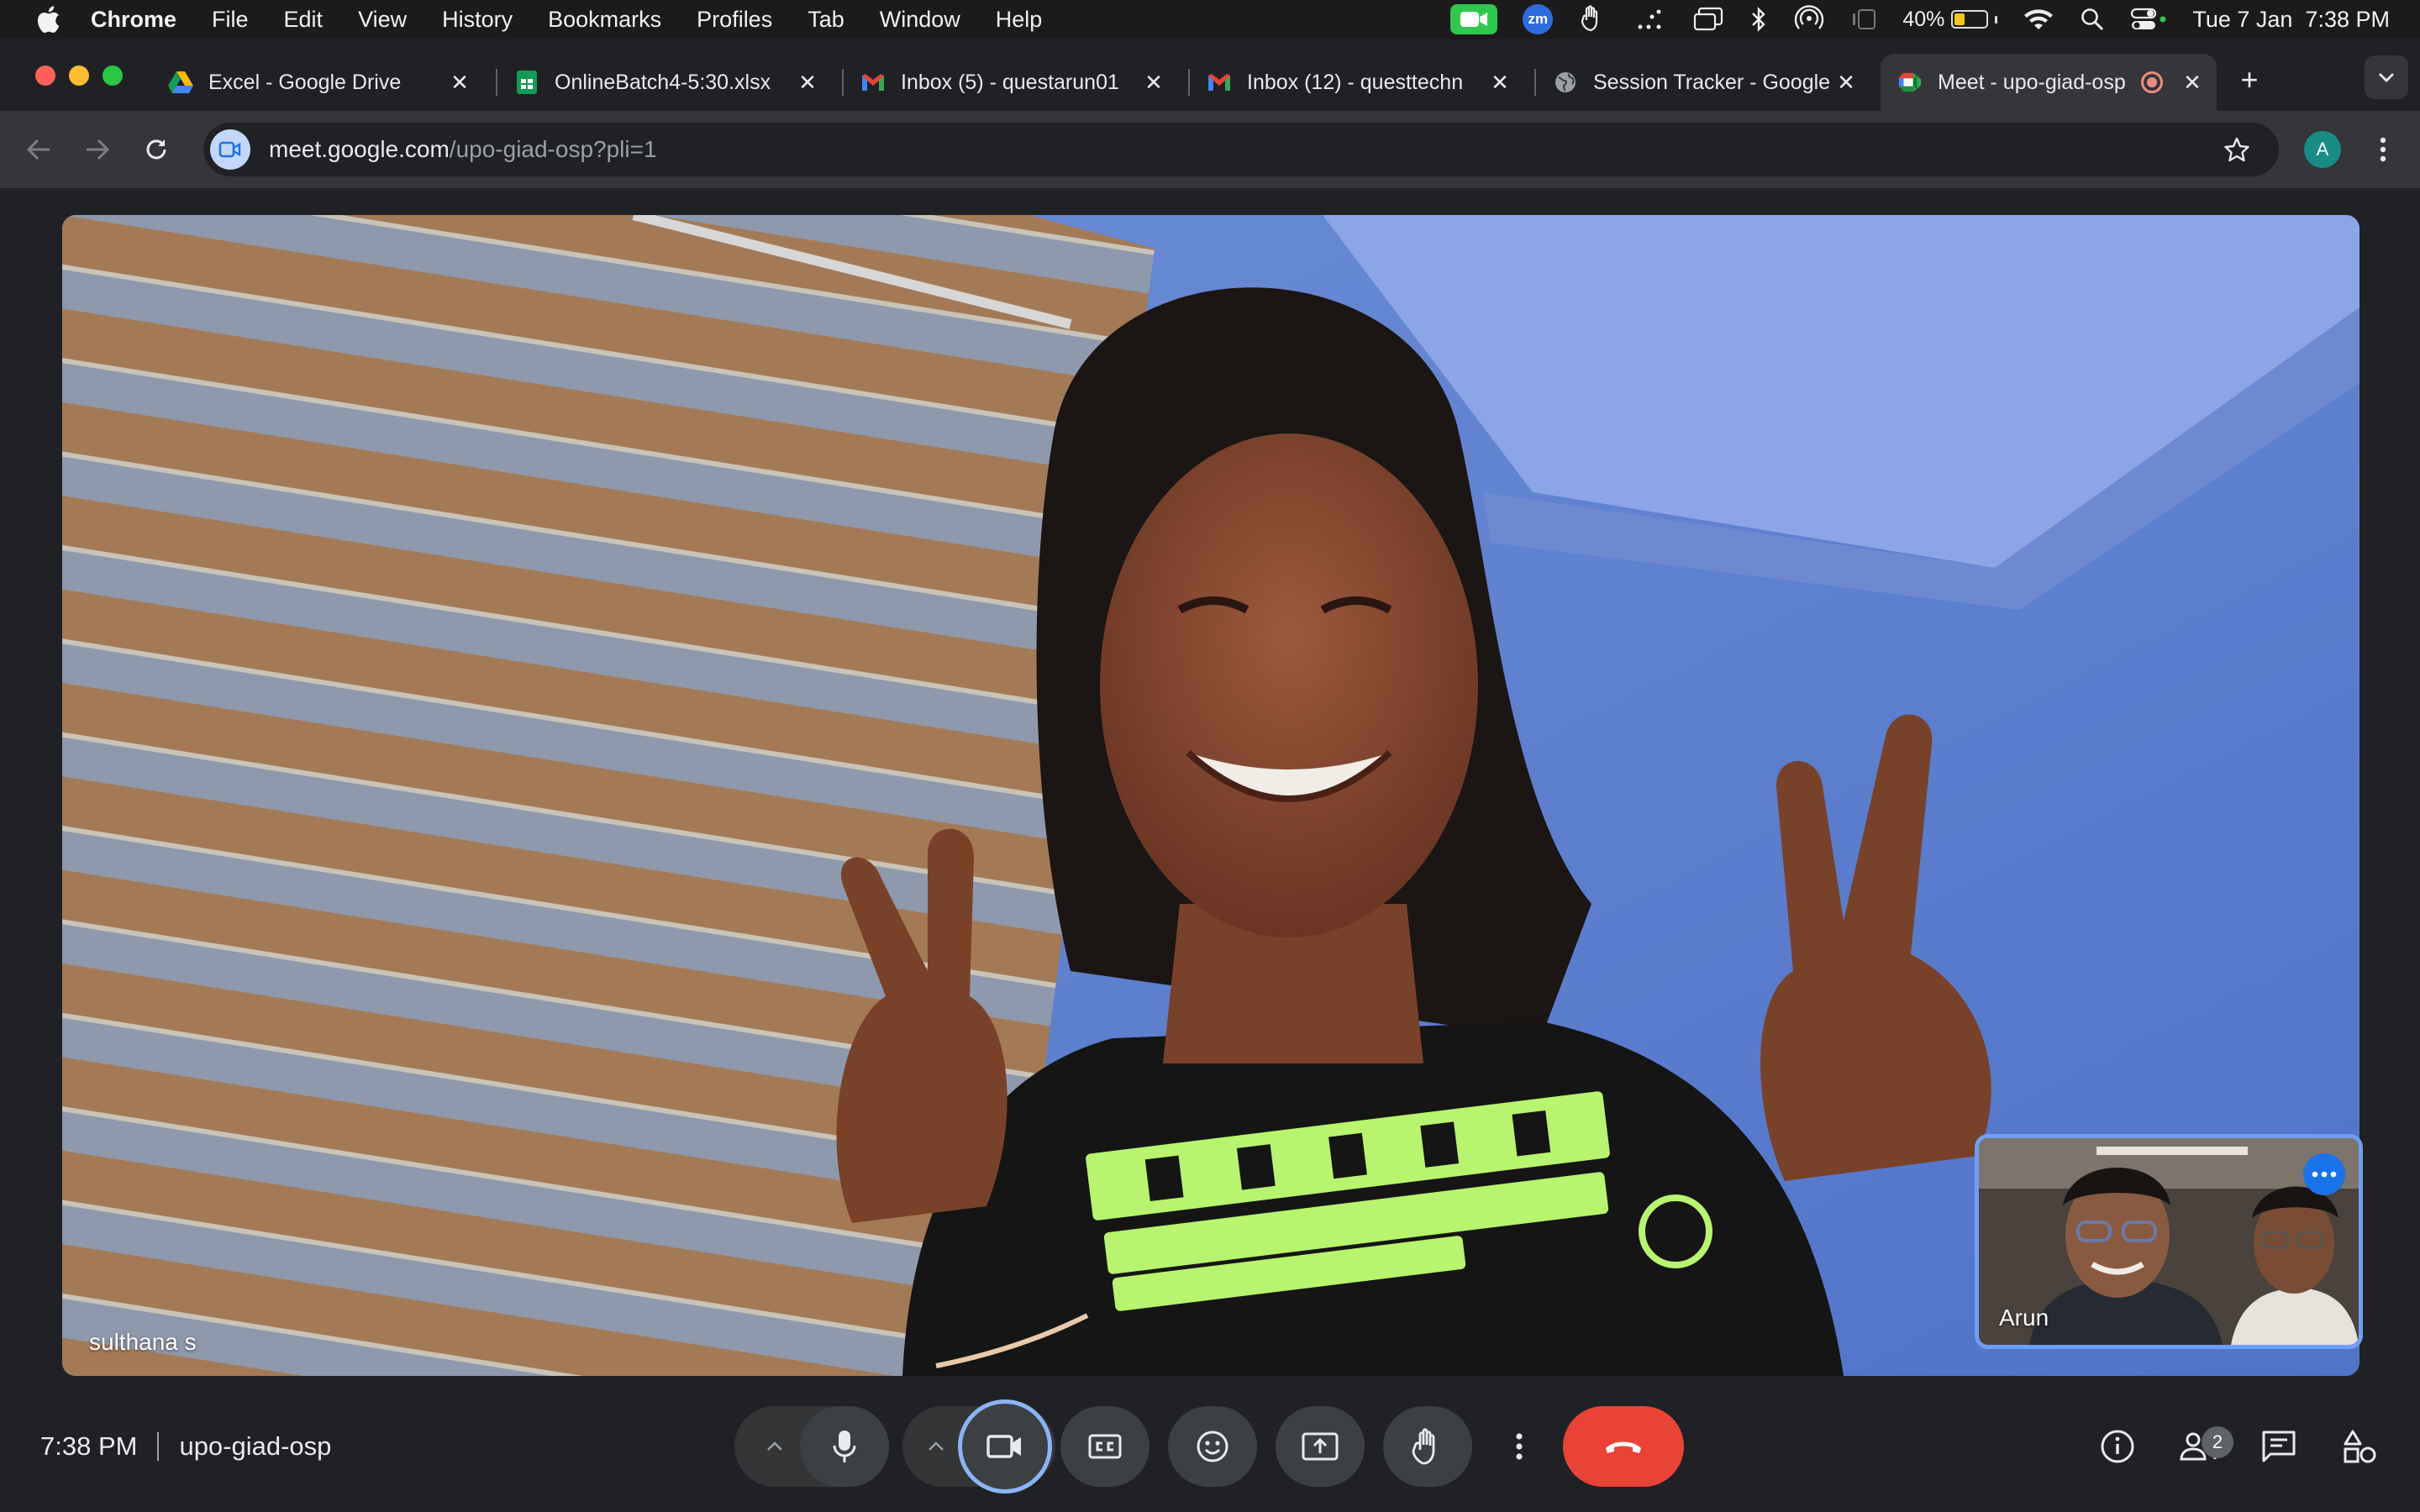  I want to click on menu-view: View, so click(382, 20).